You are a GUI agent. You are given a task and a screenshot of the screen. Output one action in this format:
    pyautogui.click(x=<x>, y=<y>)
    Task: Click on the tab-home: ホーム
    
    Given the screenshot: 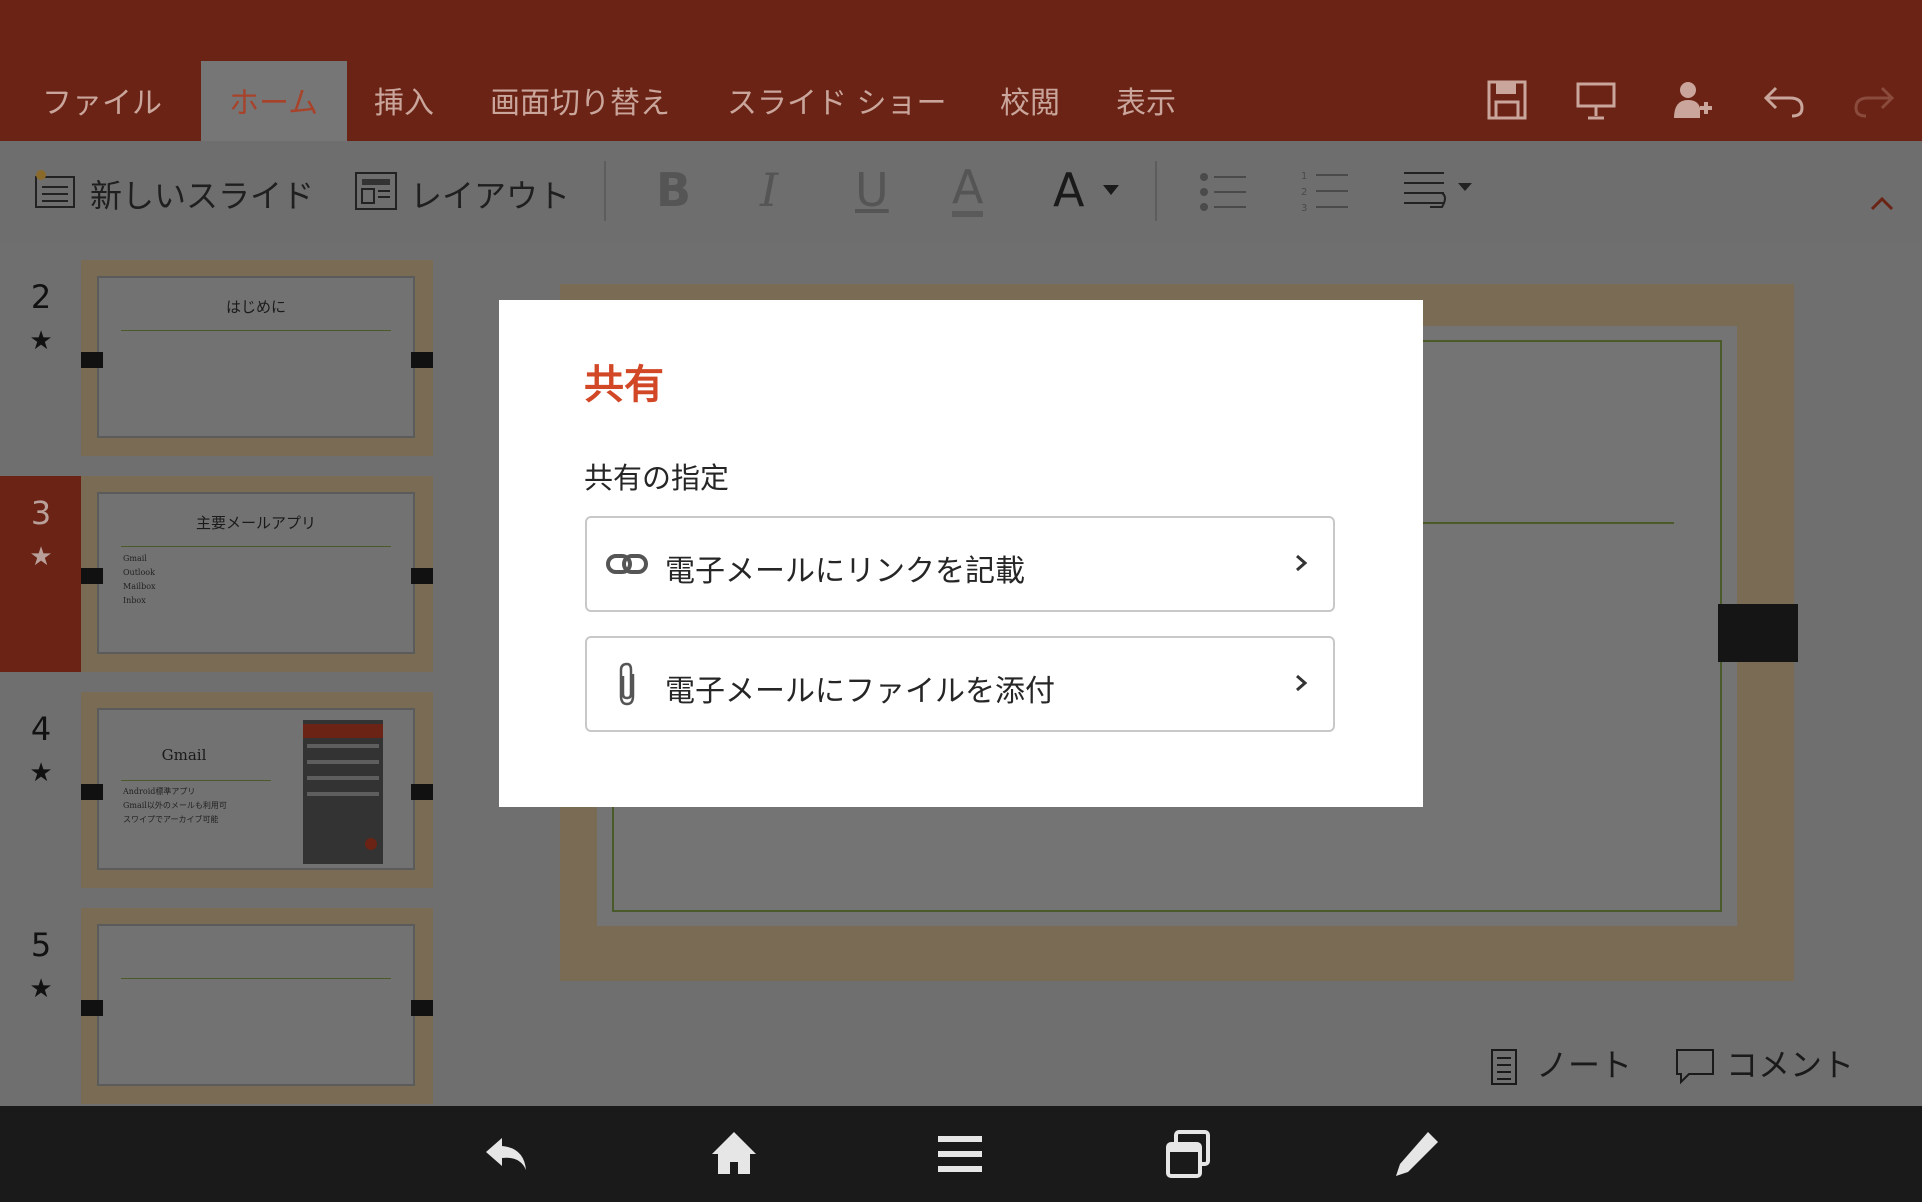 What is the action you would take?
    pyautogui.click(x=273, y=100)
    